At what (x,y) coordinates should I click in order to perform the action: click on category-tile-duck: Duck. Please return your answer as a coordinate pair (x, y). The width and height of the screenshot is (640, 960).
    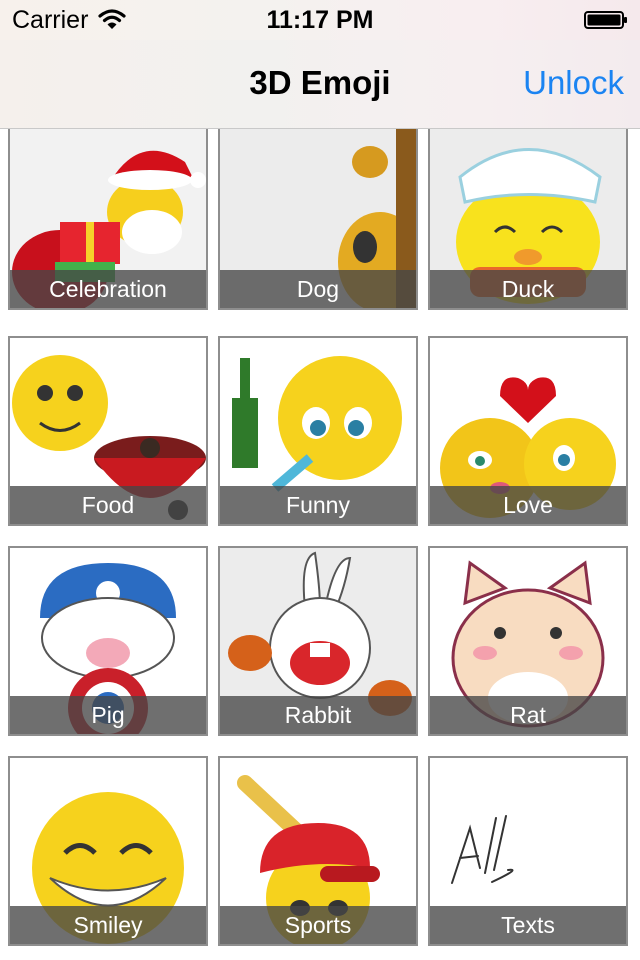
    Looking at the image, I should click on (528, 218).